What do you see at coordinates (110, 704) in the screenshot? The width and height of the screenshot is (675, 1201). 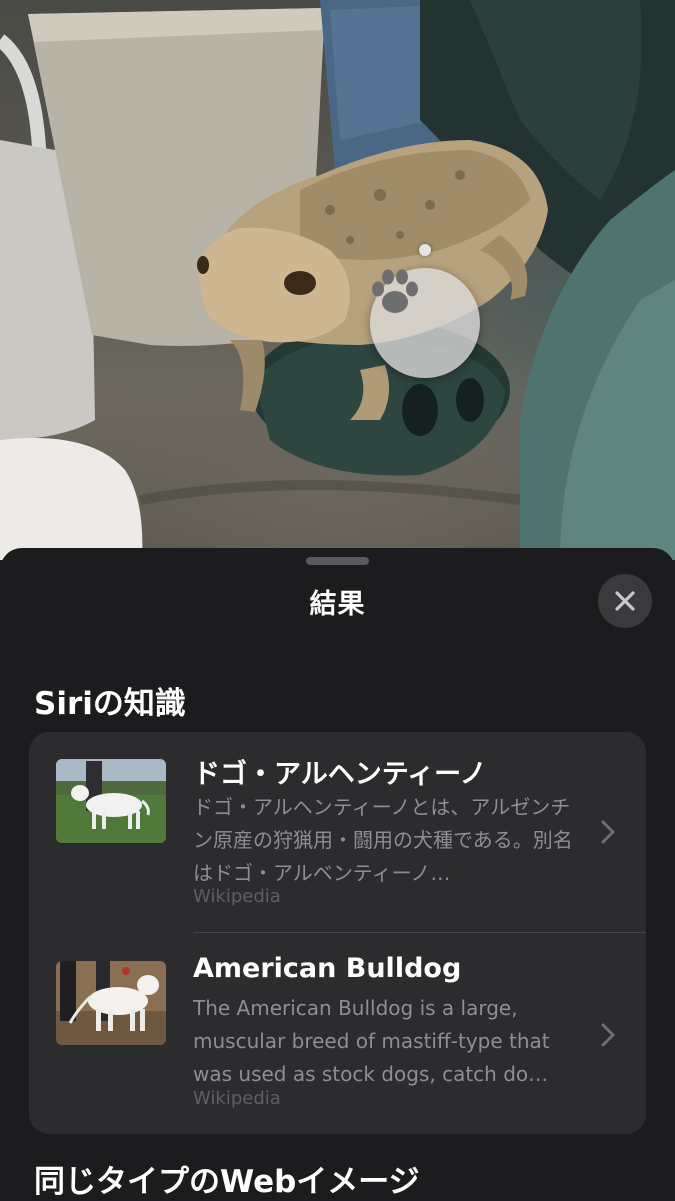 I see `siri-knowledge-heading: Siriの知識` at bounding box center [110, 704].